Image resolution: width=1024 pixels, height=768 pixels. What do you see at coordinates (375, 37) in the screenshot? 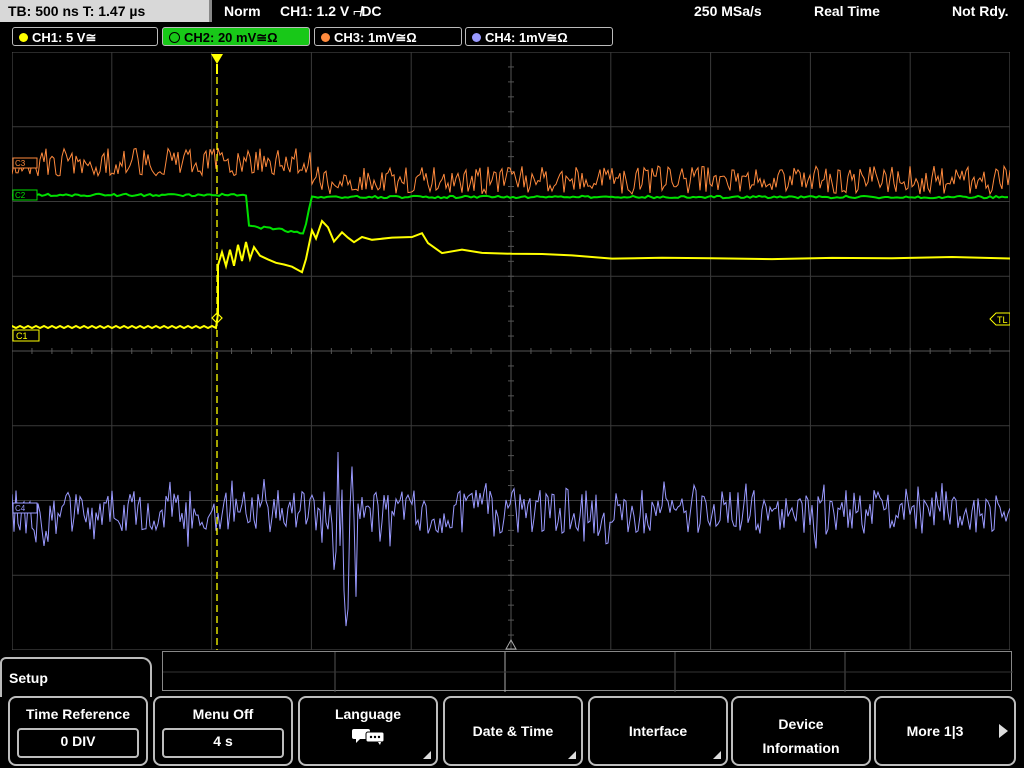
I see `channel-label: CH3: 1mV≅Ω` at bounding box center [375, 37].